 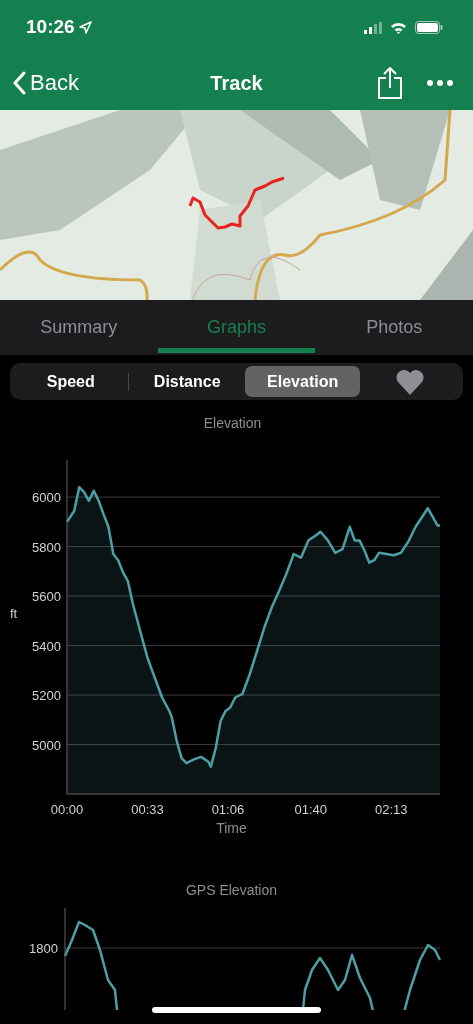 I want to click on share-button, so click(x=390, y=82).